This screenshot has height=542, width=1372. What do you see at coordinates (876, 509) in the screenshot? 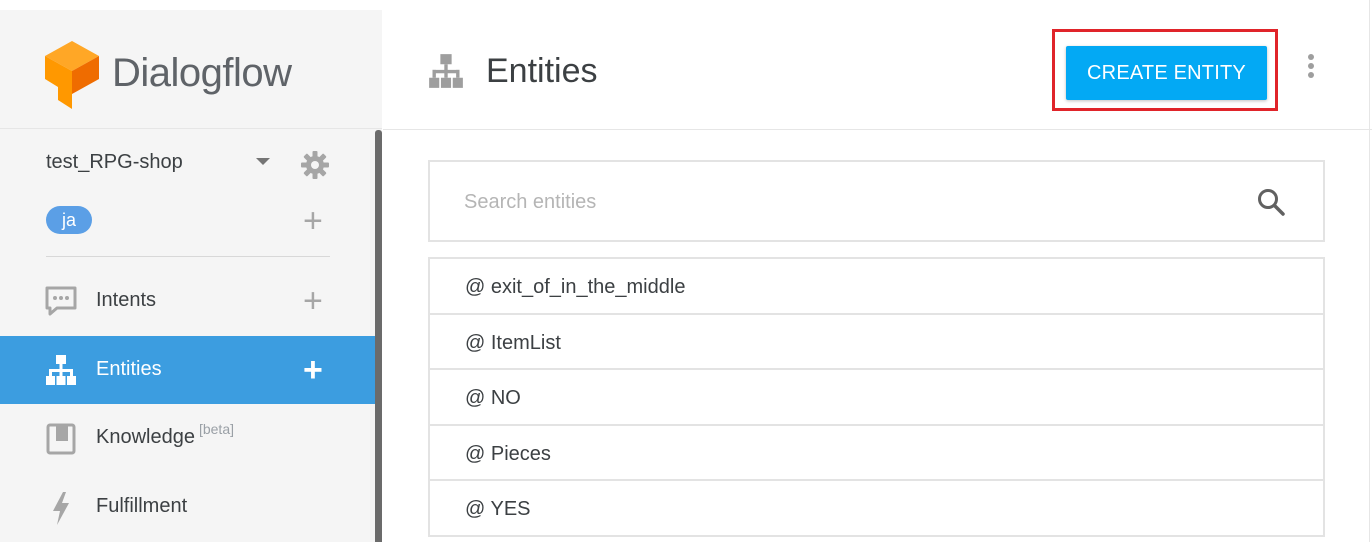
I see `entity-row: @ YES` at bounding box center [876, 509].